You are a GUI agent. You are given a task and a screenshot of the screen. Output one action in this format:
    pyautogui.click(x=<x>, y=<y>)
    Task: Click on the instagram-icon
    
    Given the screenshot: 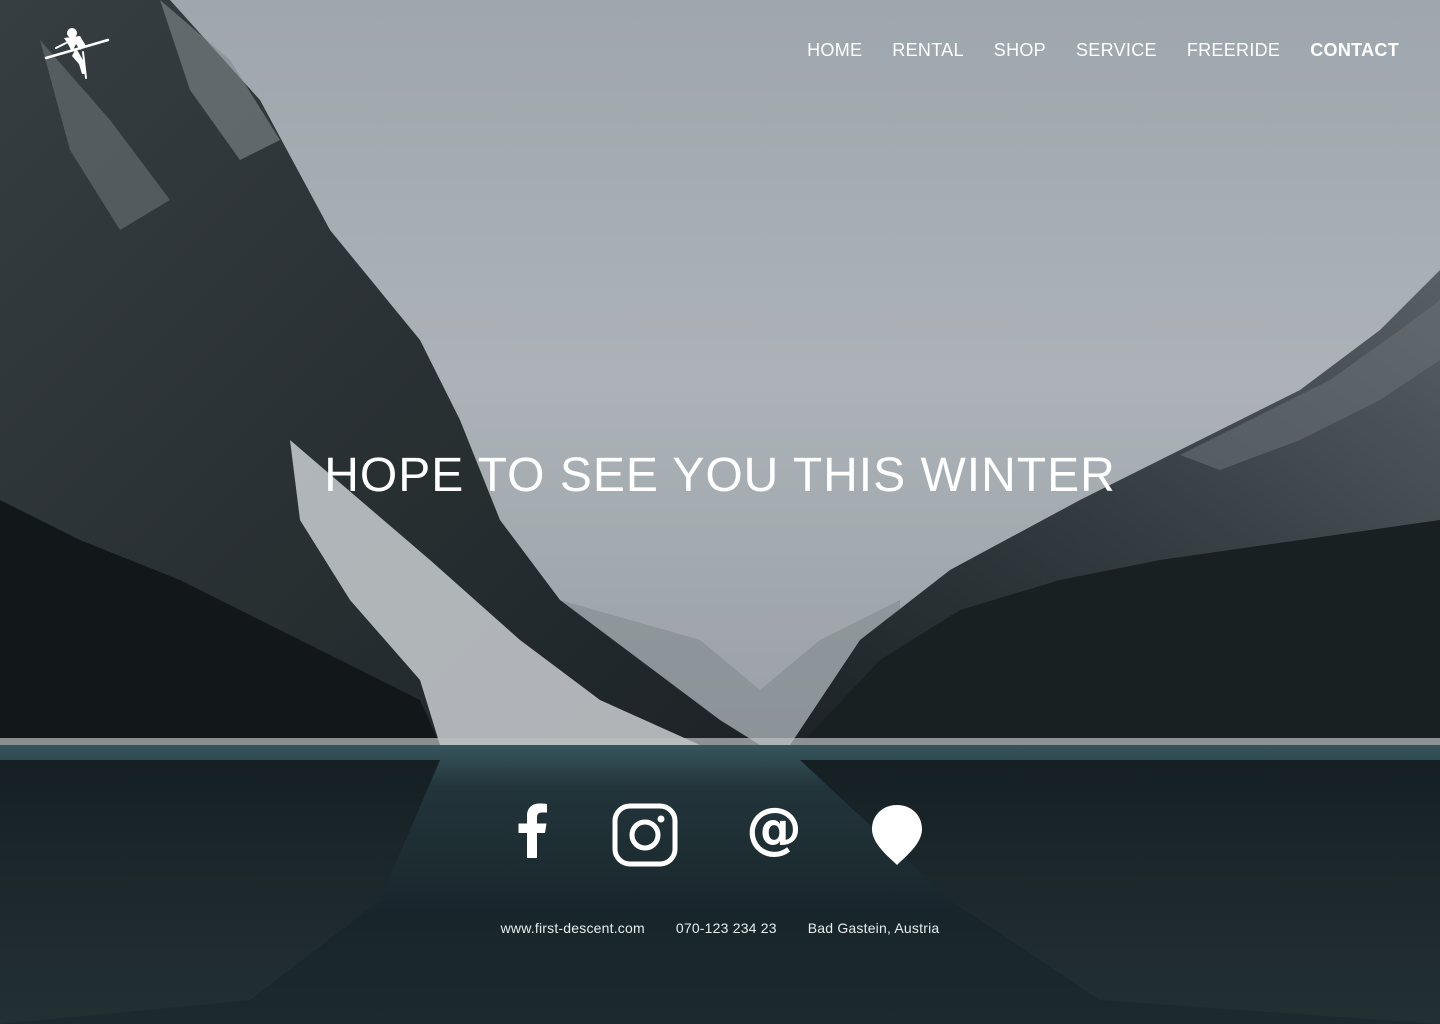 What is the action you would take?
    pyautogui.click(x=645, y=835)
    